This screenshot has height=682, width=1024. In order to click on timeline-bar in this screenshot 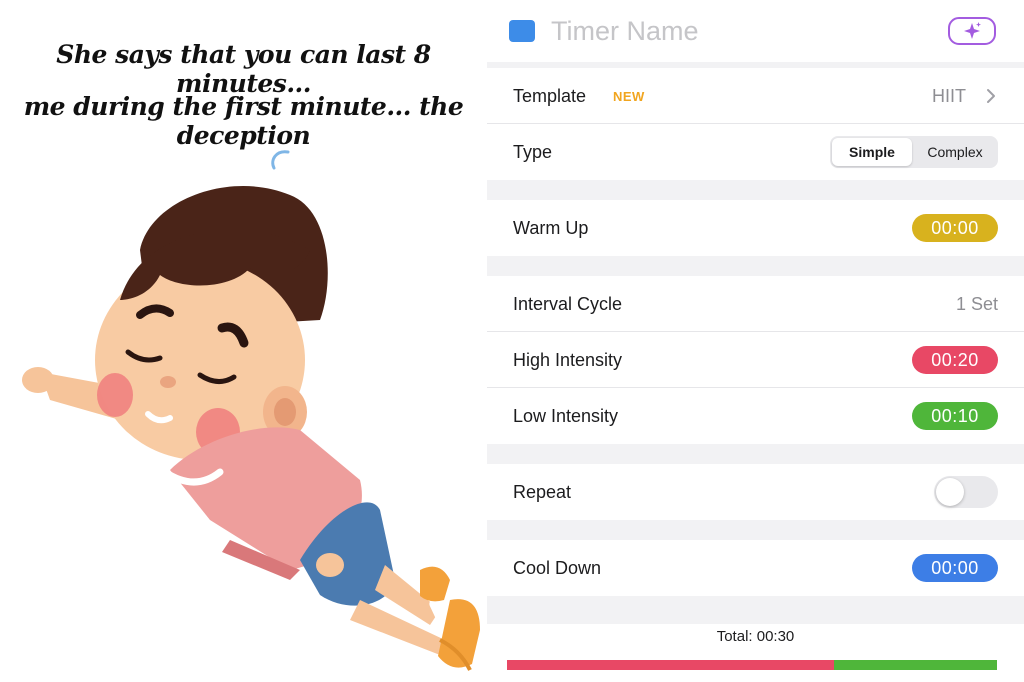, I will do `click(752, 665)`.